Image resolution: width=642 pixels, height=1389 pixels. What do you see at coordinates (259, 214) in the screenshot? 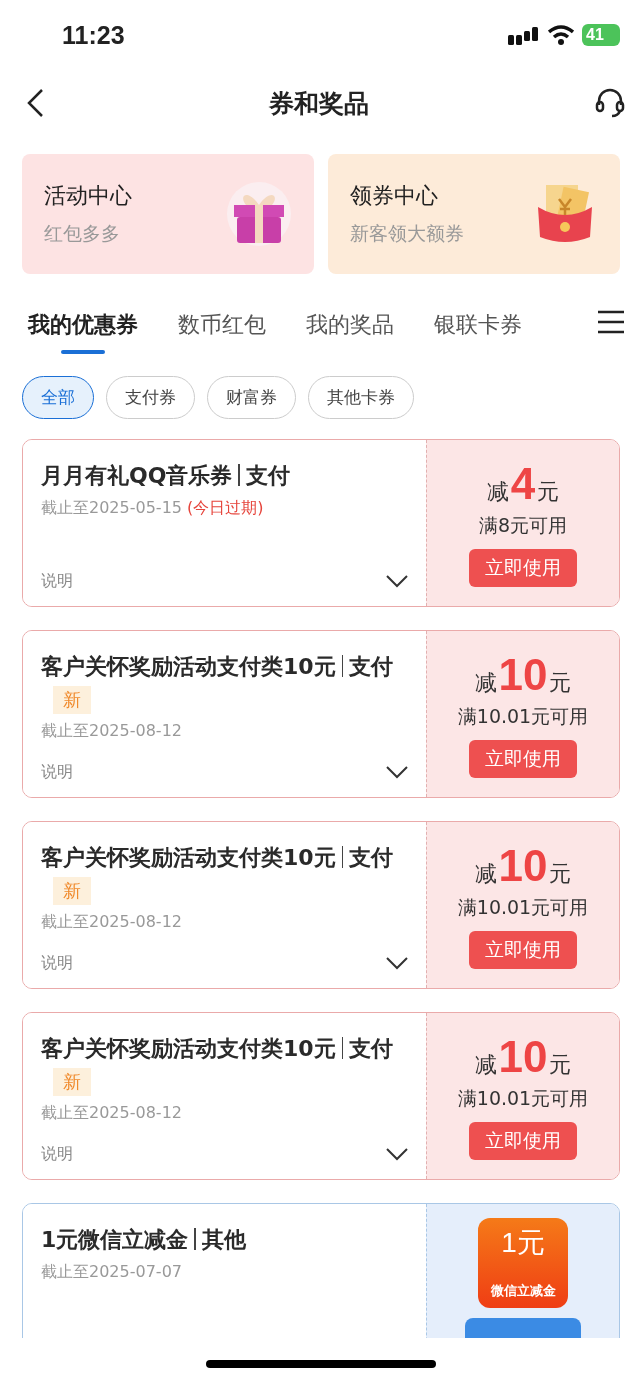
I see `gift-icon` at bounding box center [259, 214].